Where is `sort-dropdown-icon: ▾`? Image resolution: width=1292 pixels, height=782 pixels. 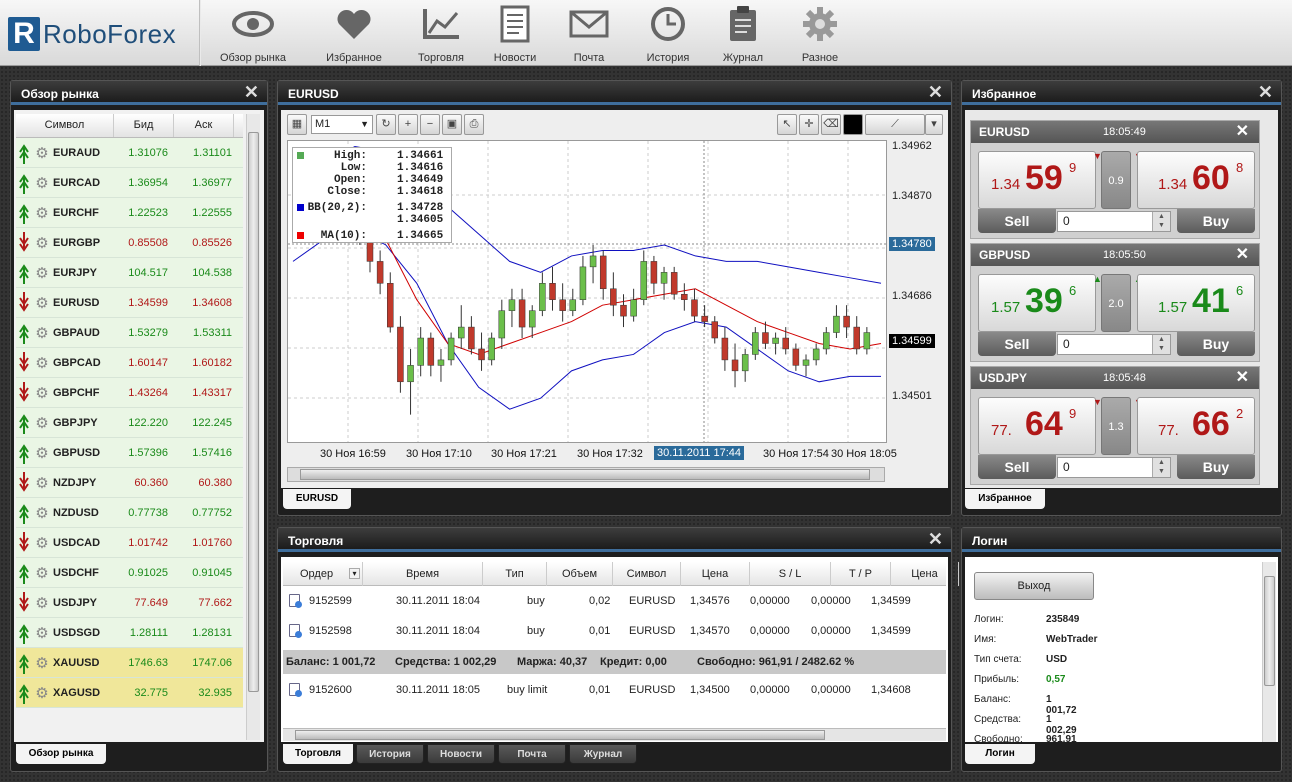 sort-dropdown-icon: ▾ is located at coordinates (354, 573).